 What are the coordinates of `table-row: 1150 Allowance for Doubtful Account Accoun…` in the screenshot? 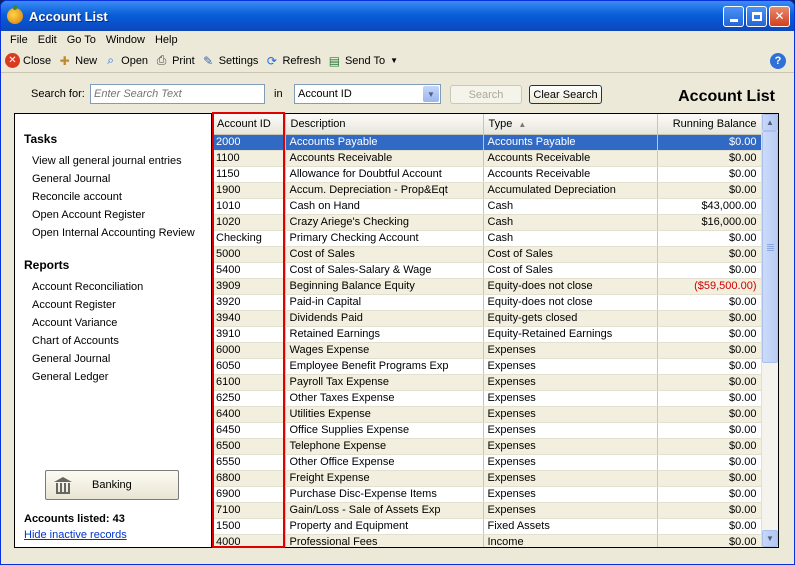 It's located at (487, 174).